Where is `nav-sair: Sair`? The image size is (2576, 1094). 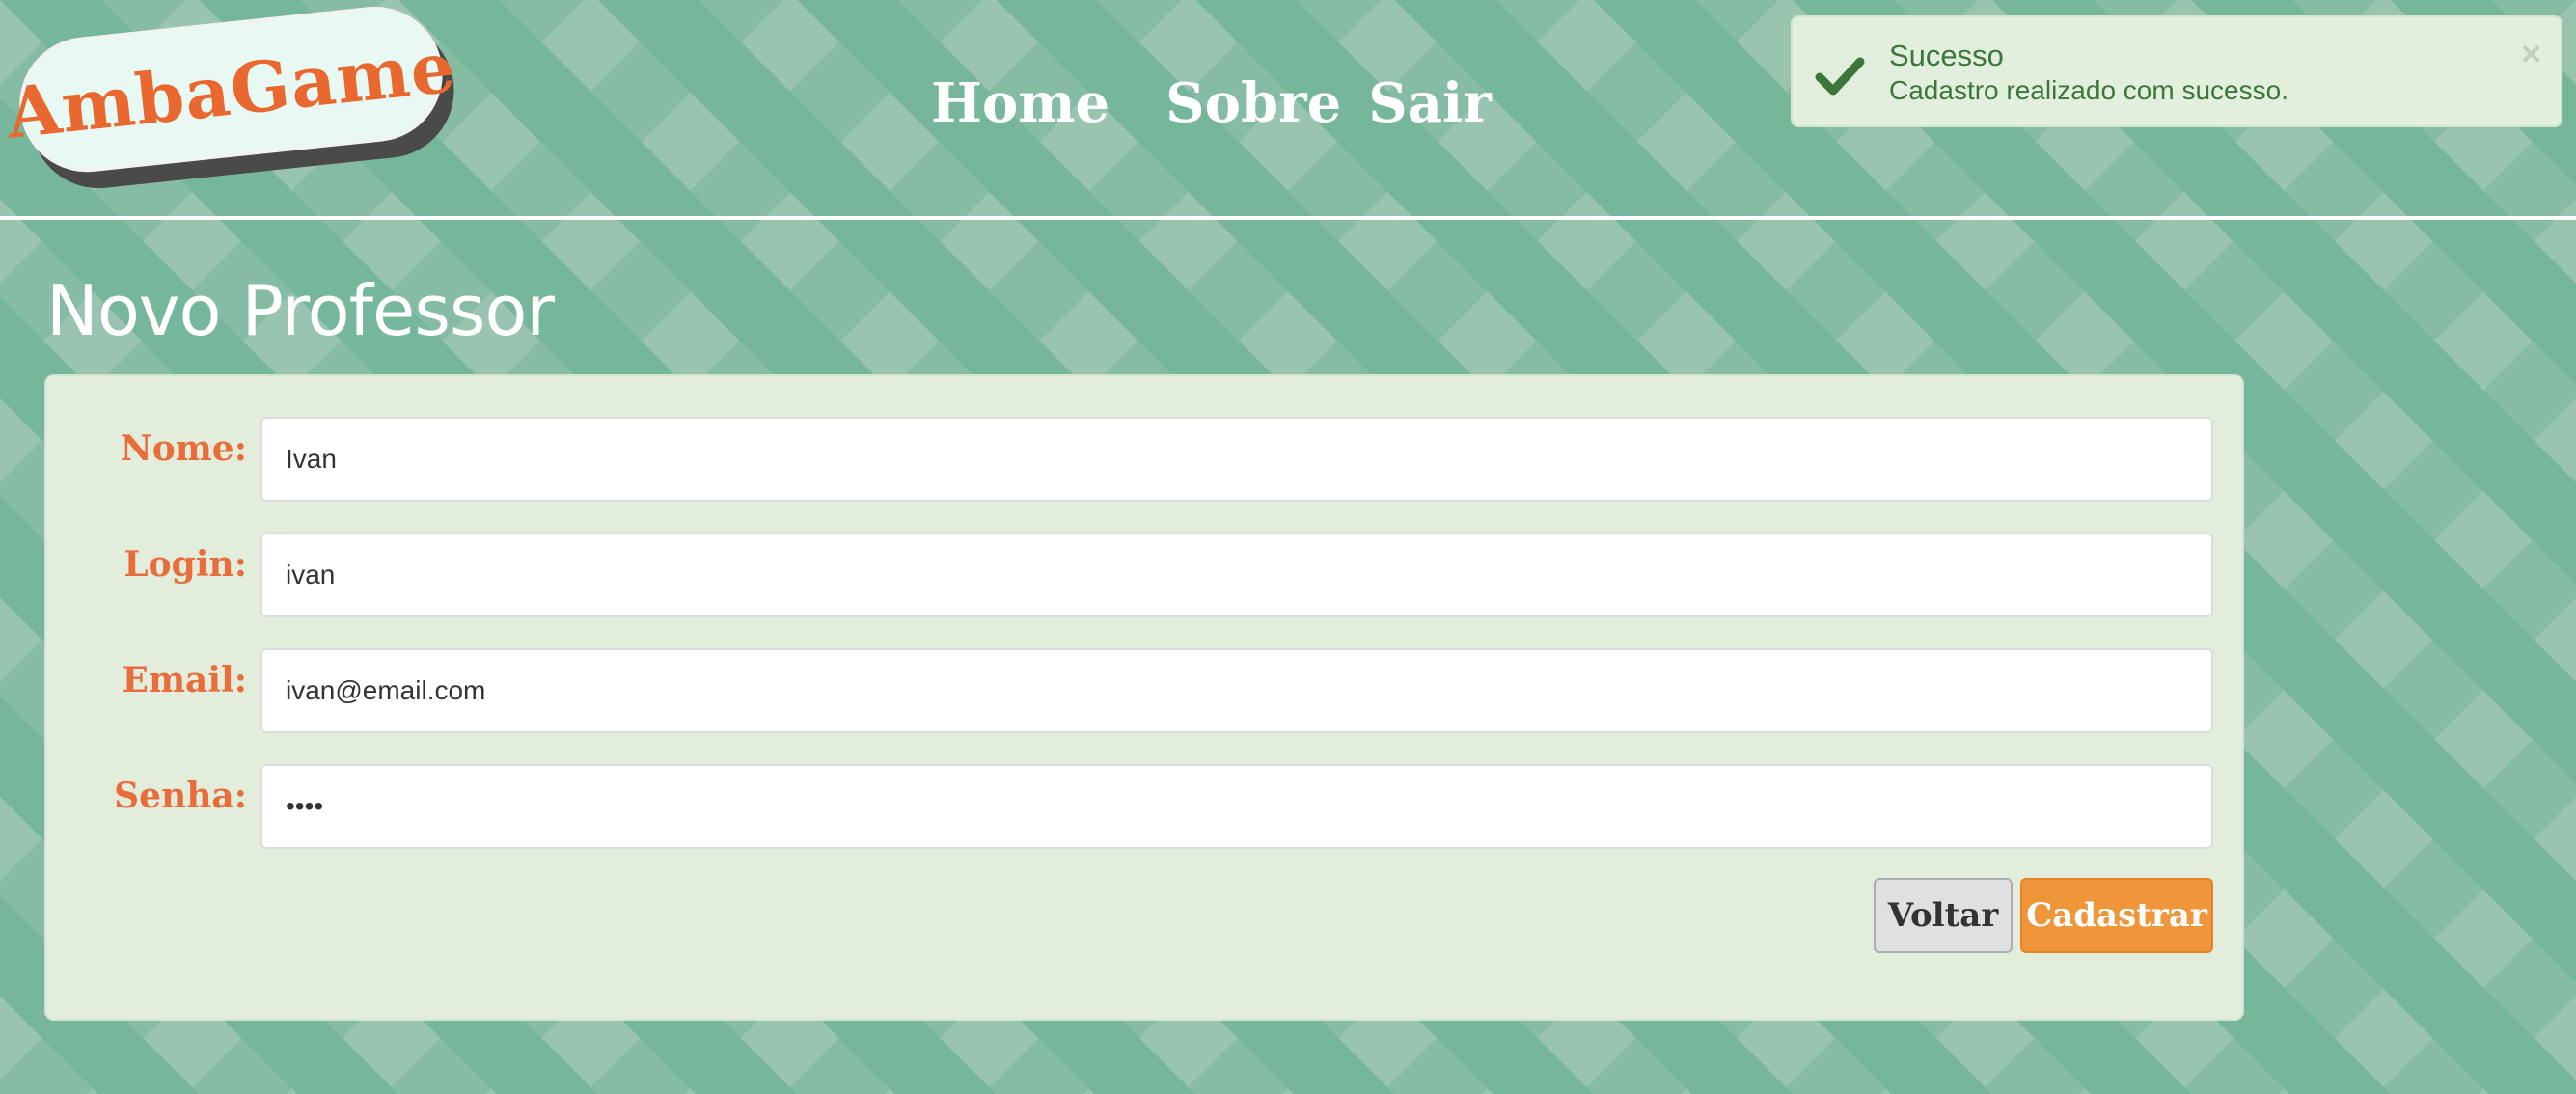 nav-sair: Sair is located at coordinates (1430, 103).